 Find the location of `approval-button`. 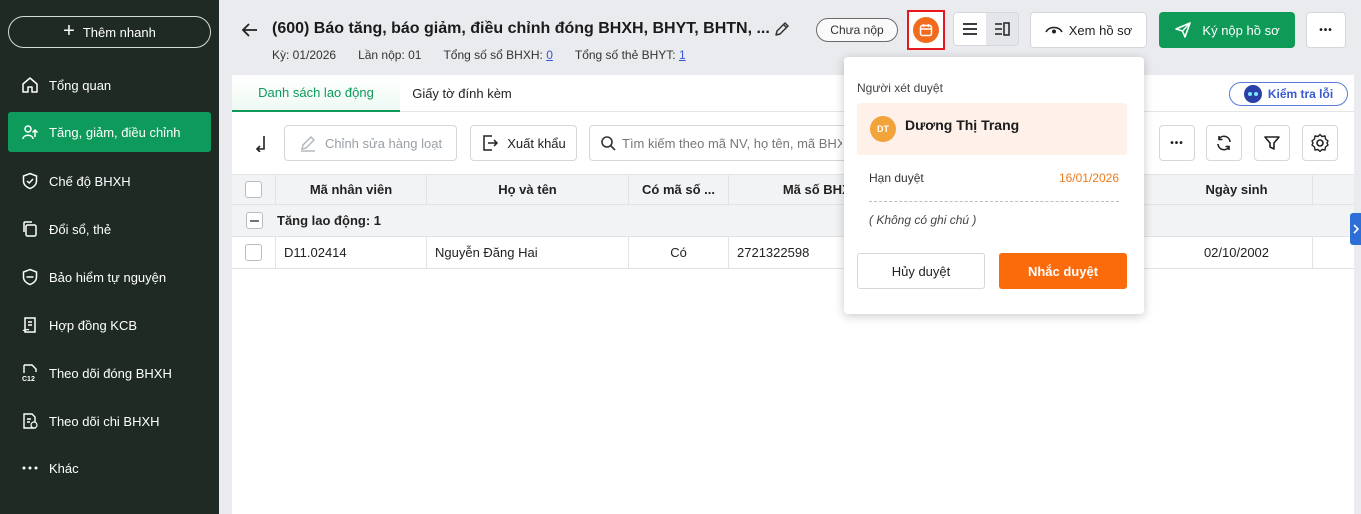

approval-button is located at coordinates (926, 30).